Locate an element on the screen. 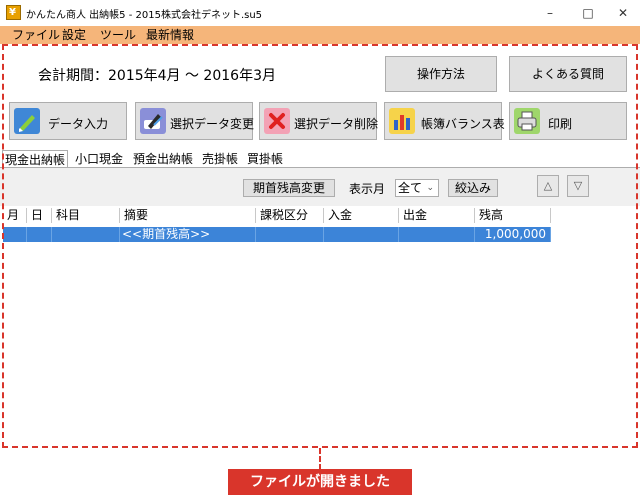  app-logo-icon: ¥ is located at coordinates (13, 12).